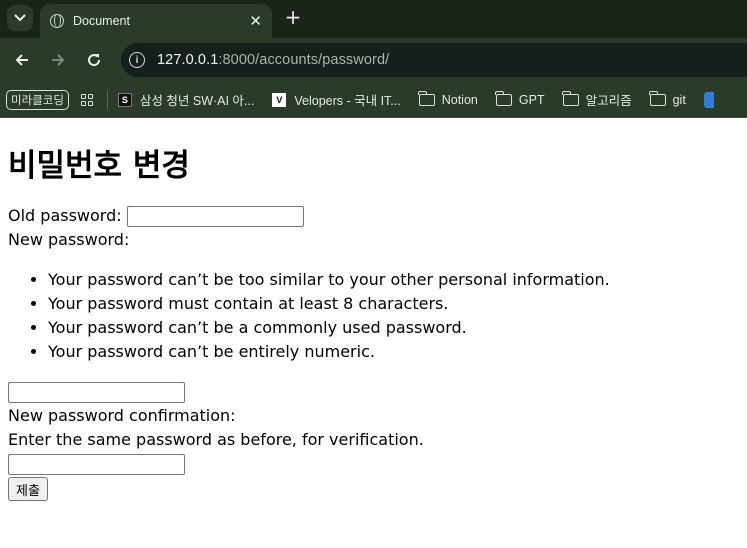  I want to click on confirm-password-row, so click(373, 464).